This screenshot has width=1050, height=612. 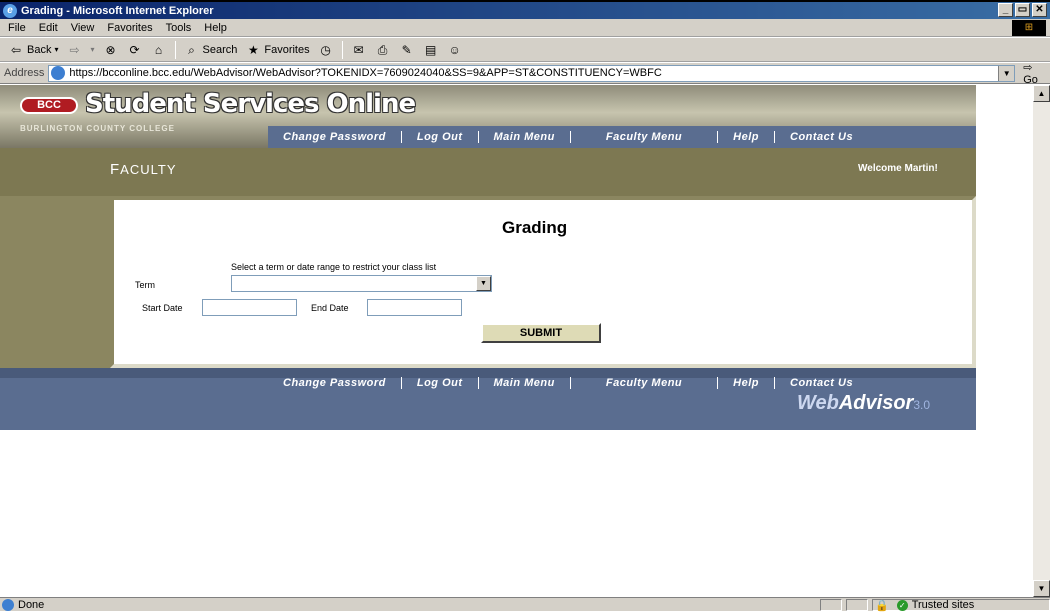 What do you see at coordinates (129, 28) in the screenshot?
I see `menu-favorites: Favorites` at bounding box center [129, 28].